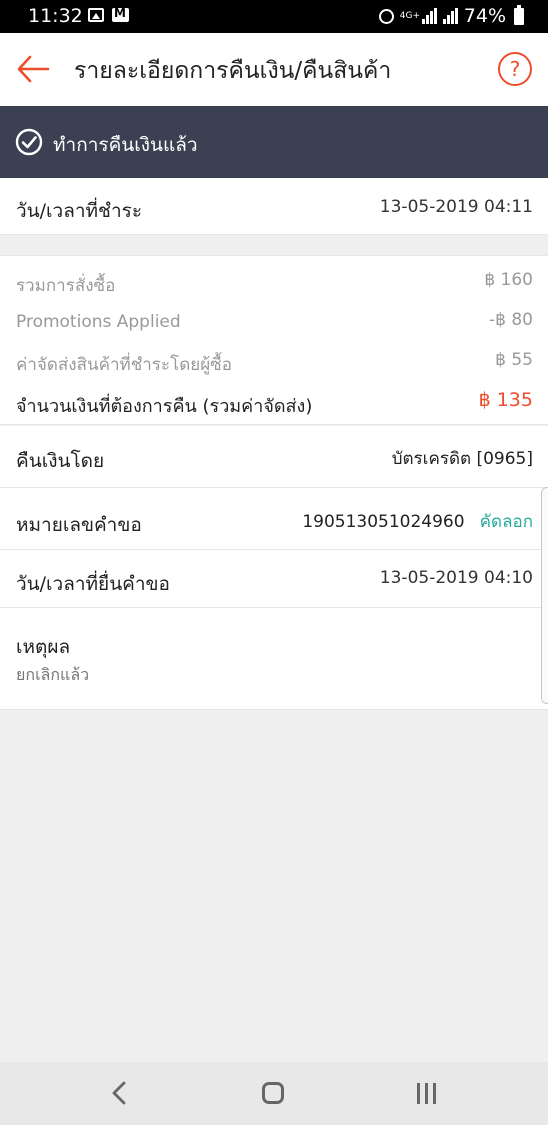  What do you see at coordinates (506, 522) in the screenshot?
I see `copy-button: คัดลอก` at bounding box center [506, 522].